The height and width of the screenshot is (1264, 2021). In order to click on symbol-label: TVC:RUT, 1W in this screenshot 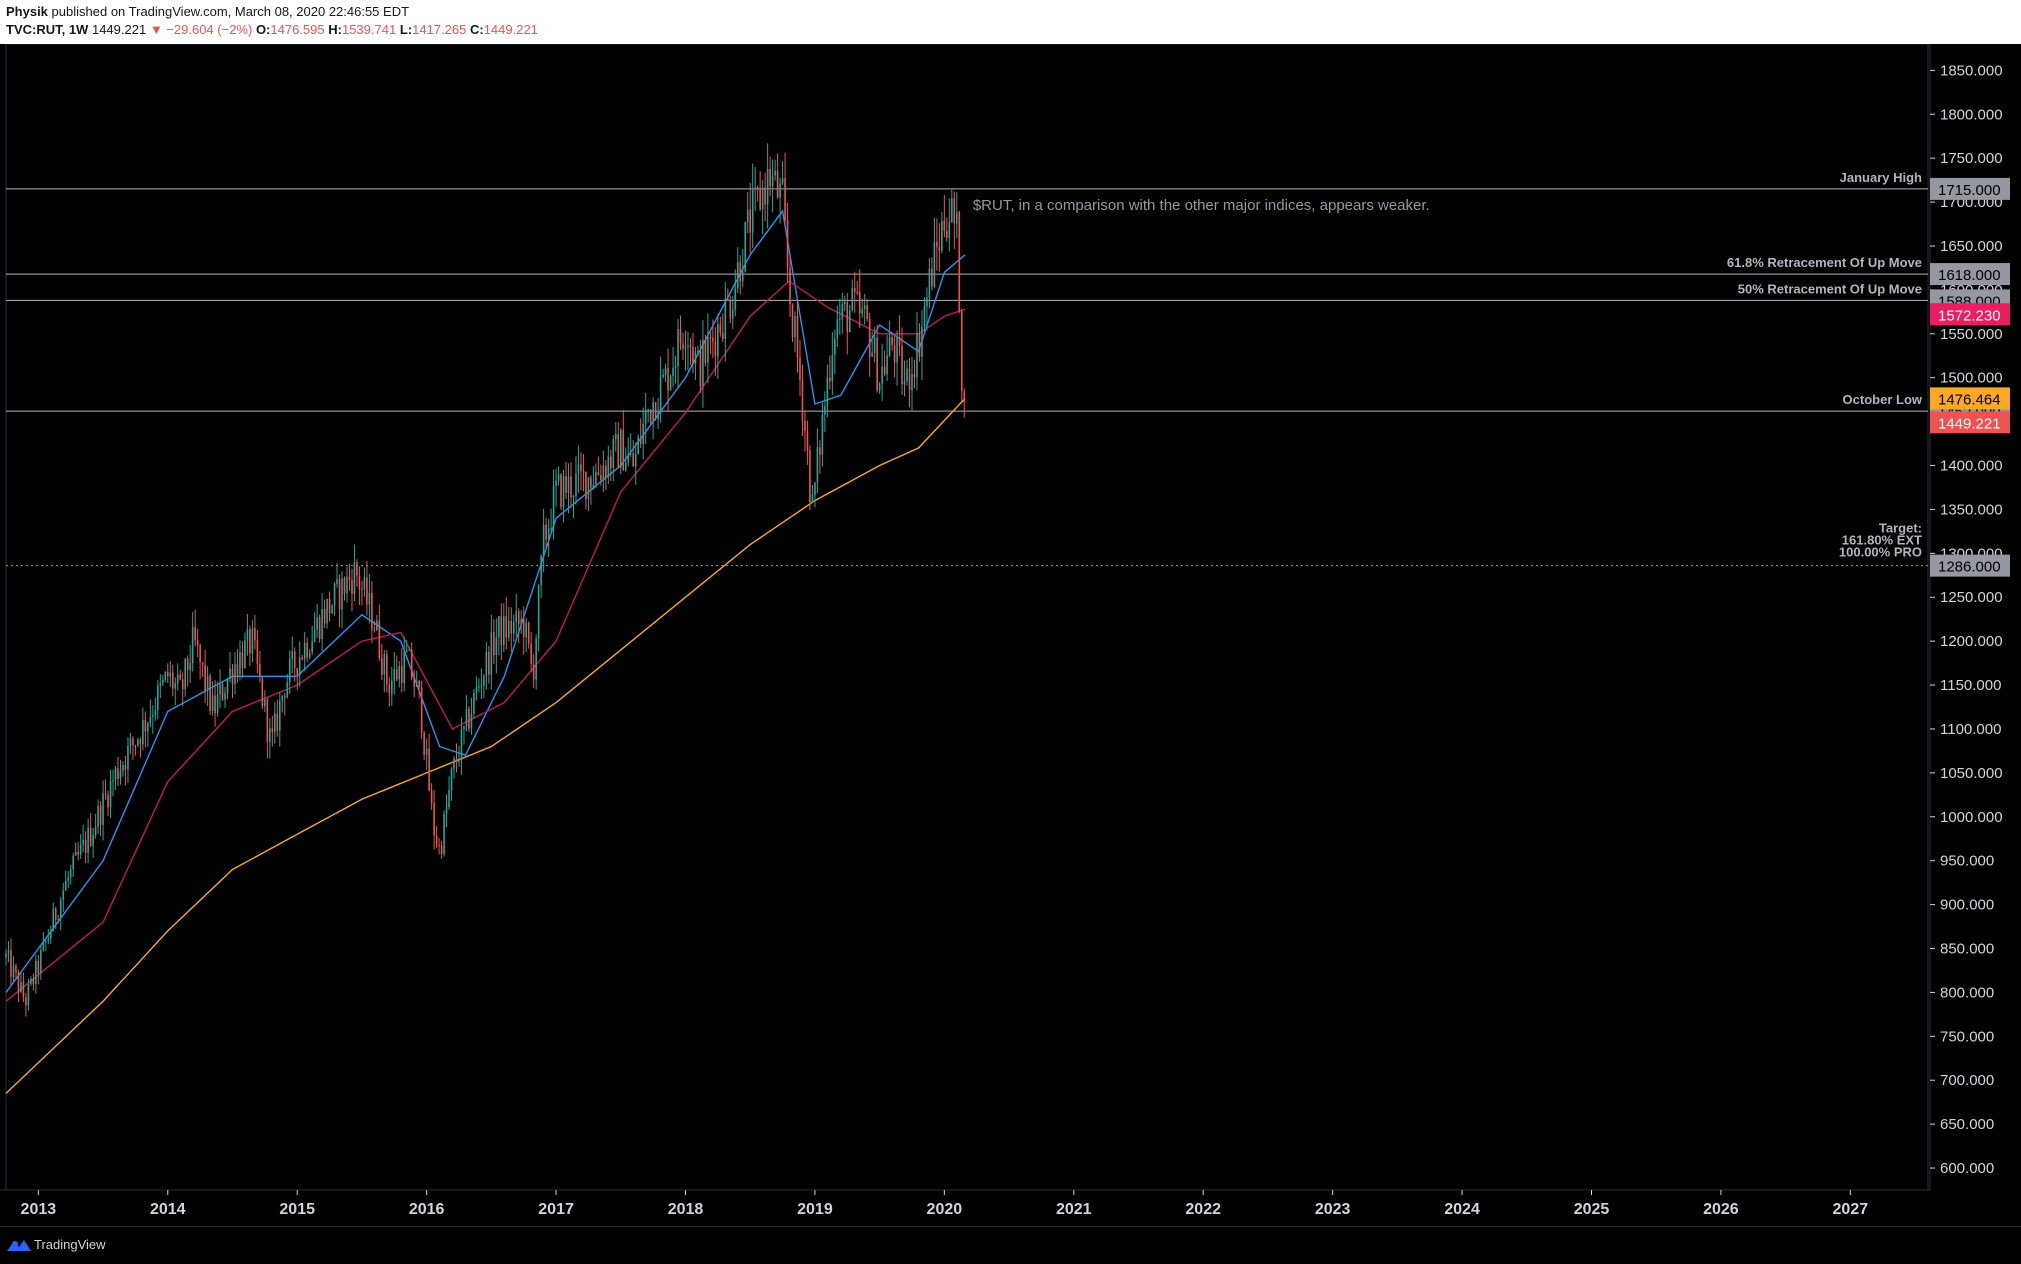, I will do `click(47, 29)`.